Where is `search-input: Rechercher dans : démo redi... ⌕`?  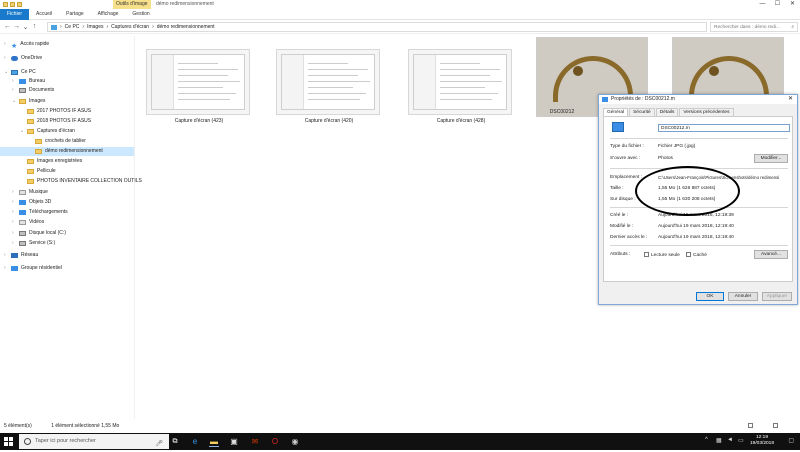 search-input: Rechercher dans : démo redi... ⌕ is located at coordinates (754, 27).